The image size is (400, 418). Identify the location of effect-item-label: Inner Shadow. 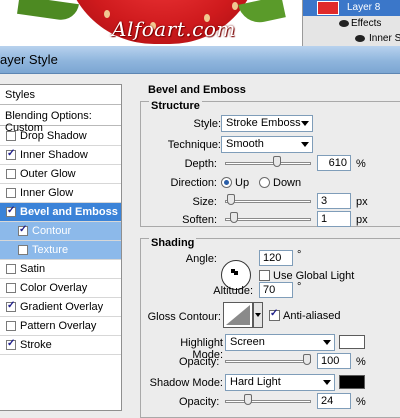
(384, 38).